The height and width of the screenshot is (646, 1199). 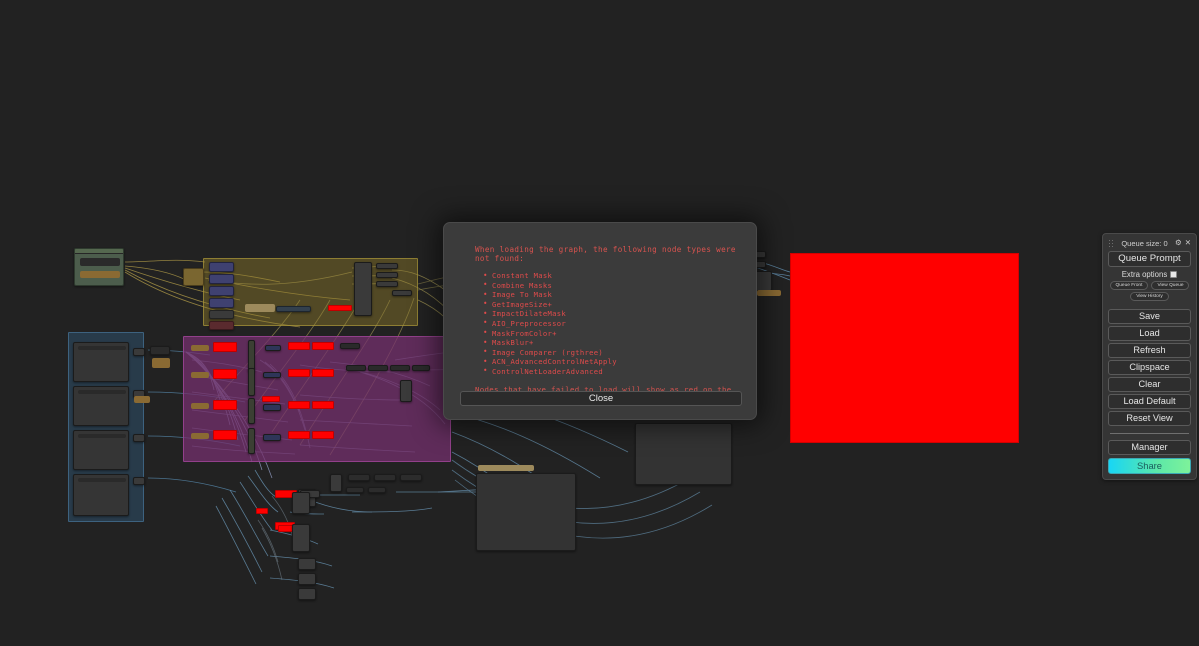 What do you see at coordinates (904, 348) in the screenshot?
I see `image-comparer-error-node` at bounding box center [904, 348].